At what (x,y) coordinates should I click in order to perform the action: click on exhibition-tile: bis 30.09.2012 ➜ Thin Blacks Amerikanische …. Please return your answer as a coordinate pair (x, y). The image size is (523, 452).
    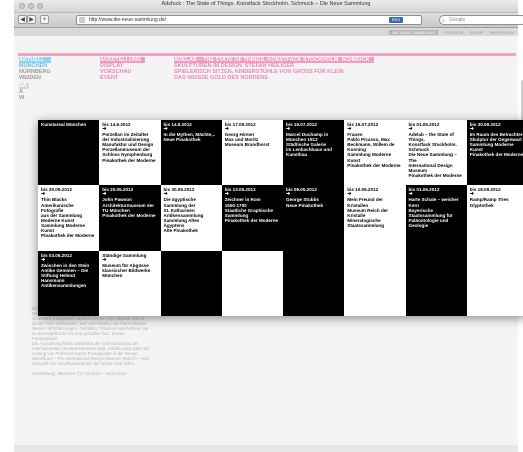
    Looking at the image, I should click on (69, 218).